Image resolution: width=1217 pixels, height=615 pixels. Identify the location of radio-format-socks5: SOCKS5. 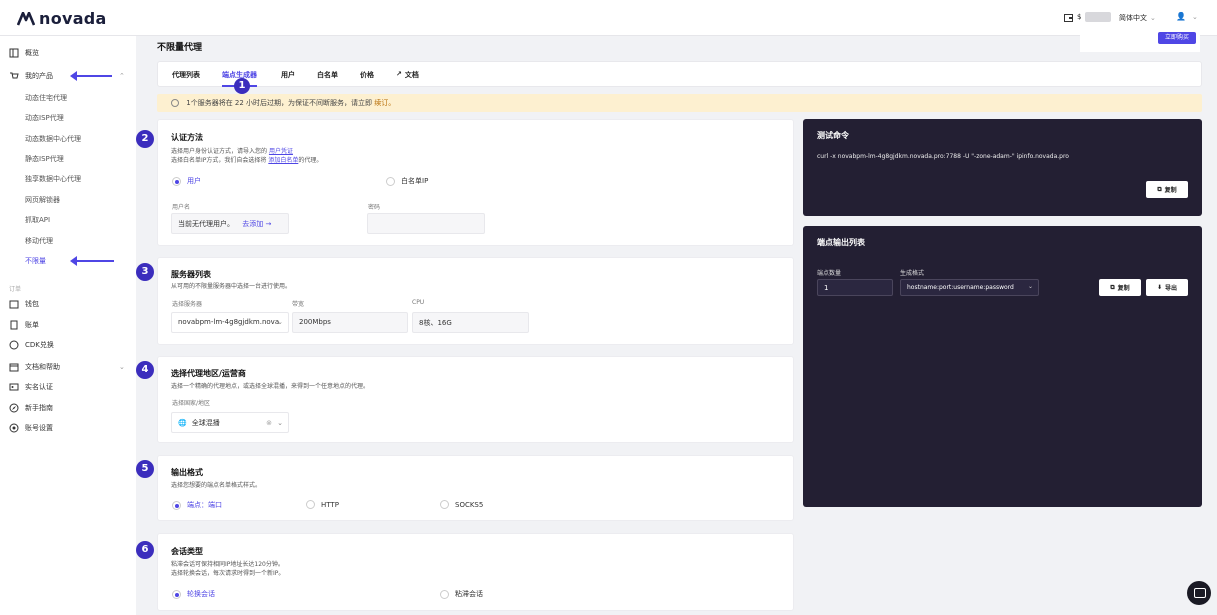
(461, 504).